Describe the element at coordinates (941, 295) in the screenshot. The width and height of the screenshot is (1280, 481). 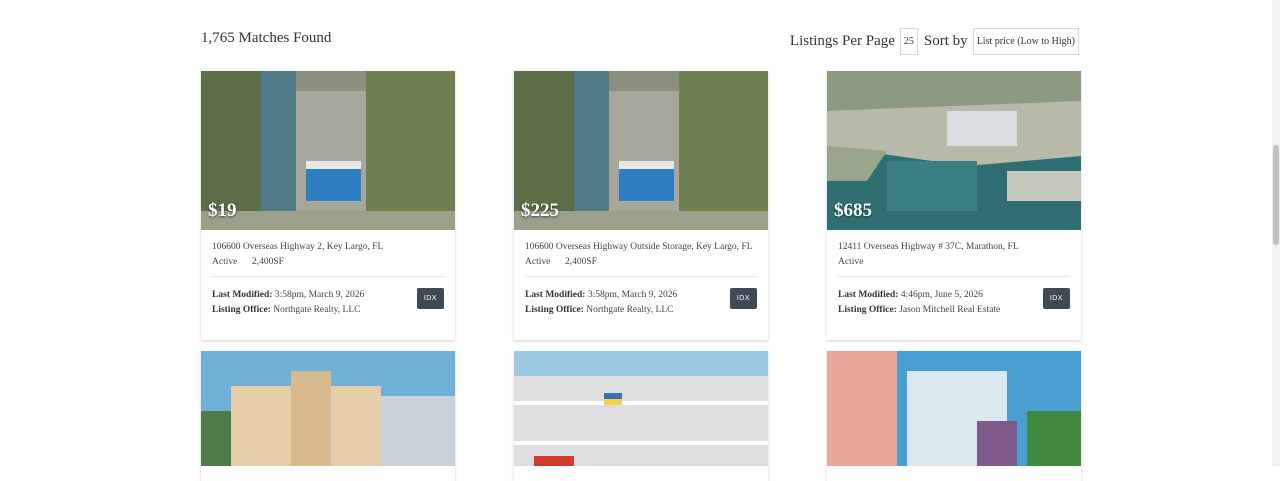
I see `modified-value: 4:46pm, June 5, 2026` at that location.